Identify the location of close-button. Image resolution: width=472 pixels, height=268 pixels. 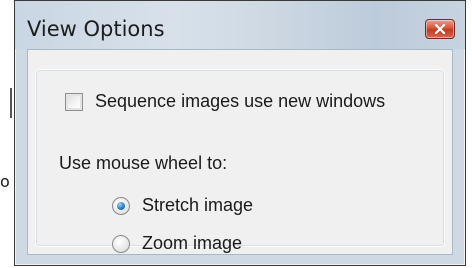
(440, 29).